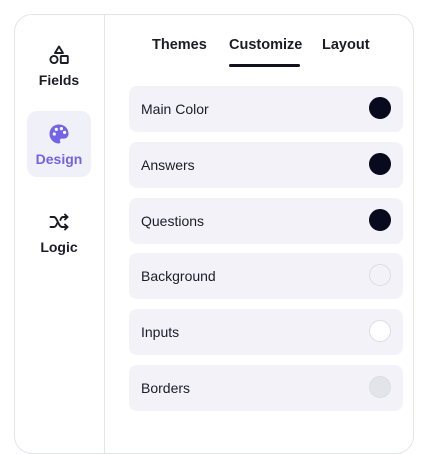 The height and width of the screenshot is (454, 424). Describe the element at coordinates (59, 55) in the screenshot. I see `shapes-icon` at that location.